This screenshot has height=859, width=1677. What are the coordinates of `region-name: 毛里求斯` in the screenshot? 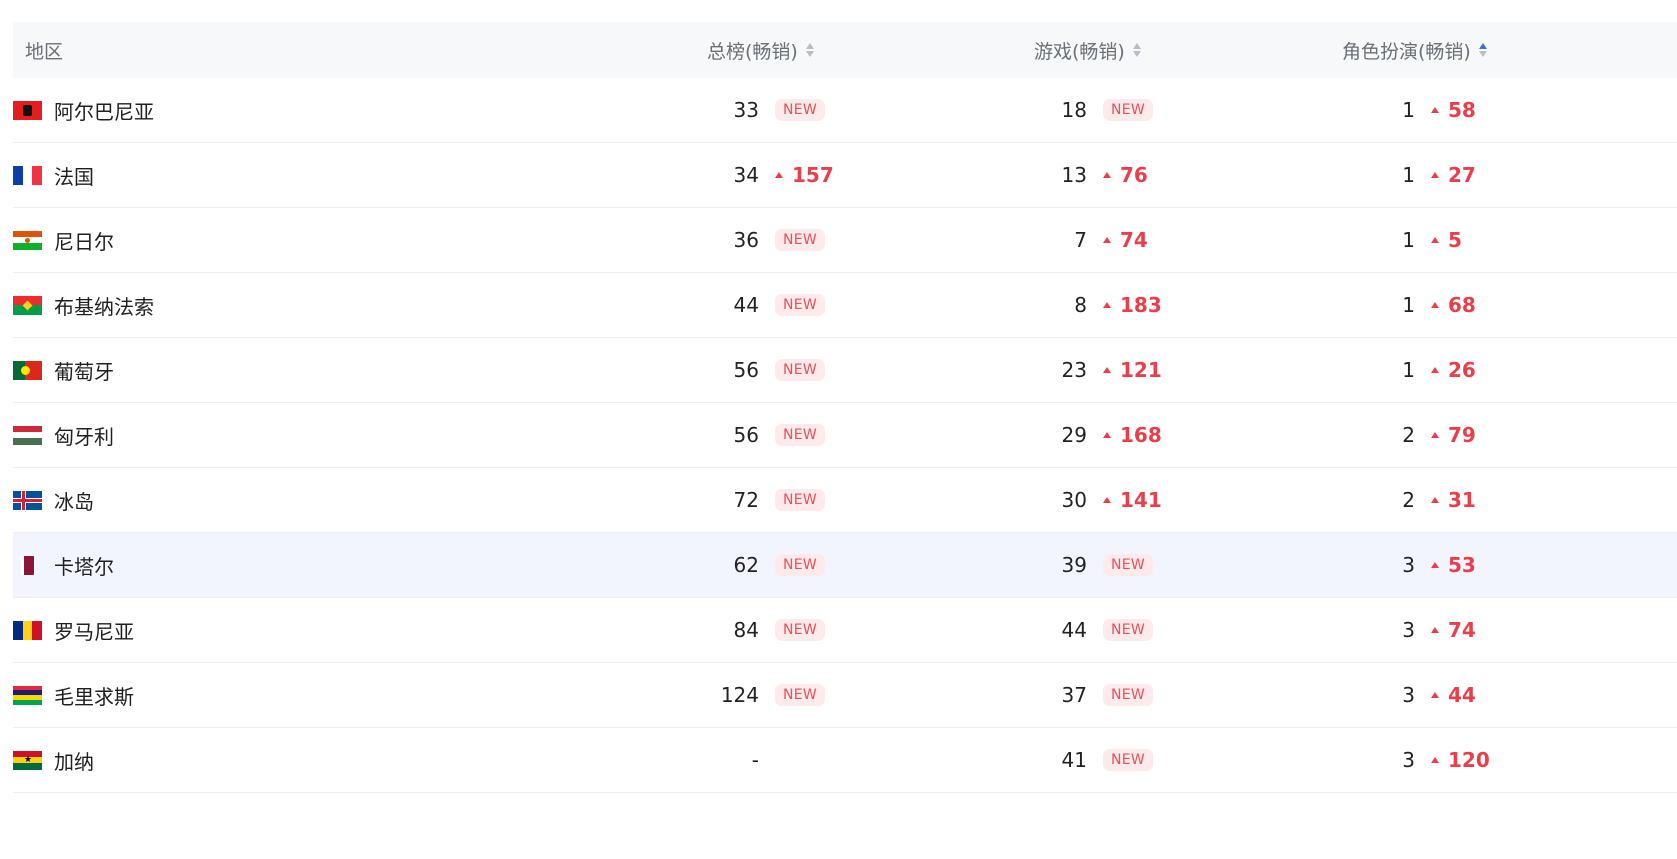 It's located at (94, 696).